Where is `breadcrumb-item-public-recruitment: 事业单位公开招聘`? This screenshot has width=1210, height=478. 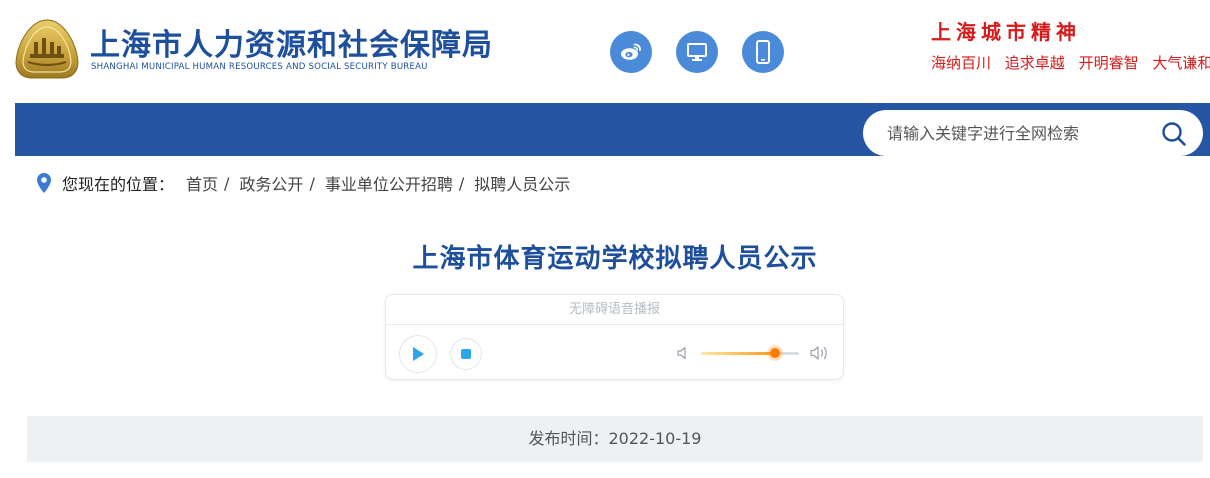 breadcrumb-item-public-recruitment: 事业单位公开招聘 is located at coordinates (389, 183).